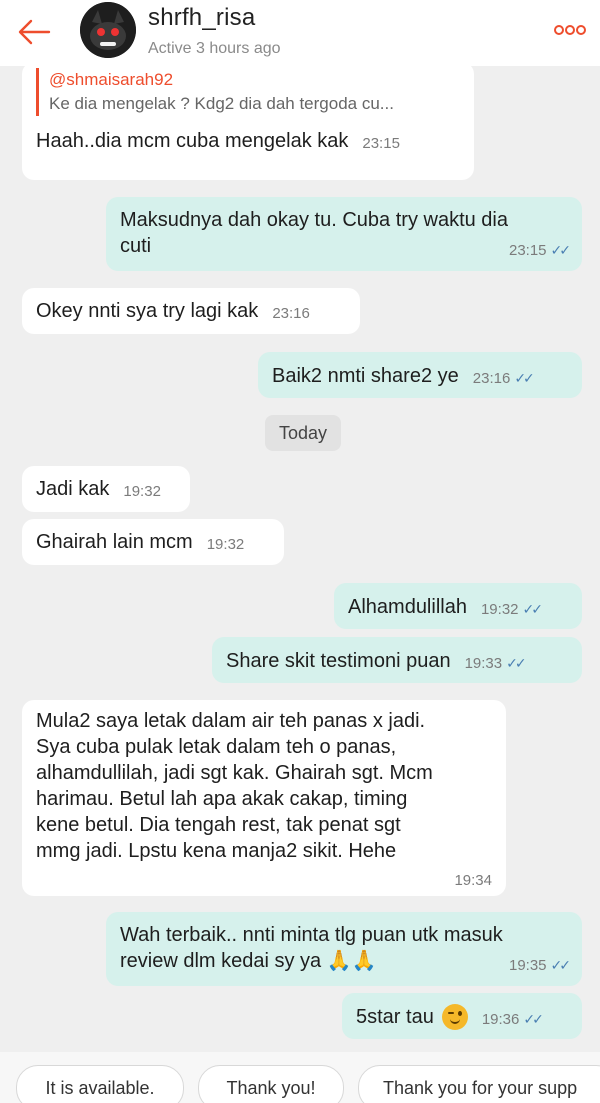  What do you see at coordinates (136, 246) in the screenshot?
I see `message-text-line: cuti` at bounding box center [136, 246].